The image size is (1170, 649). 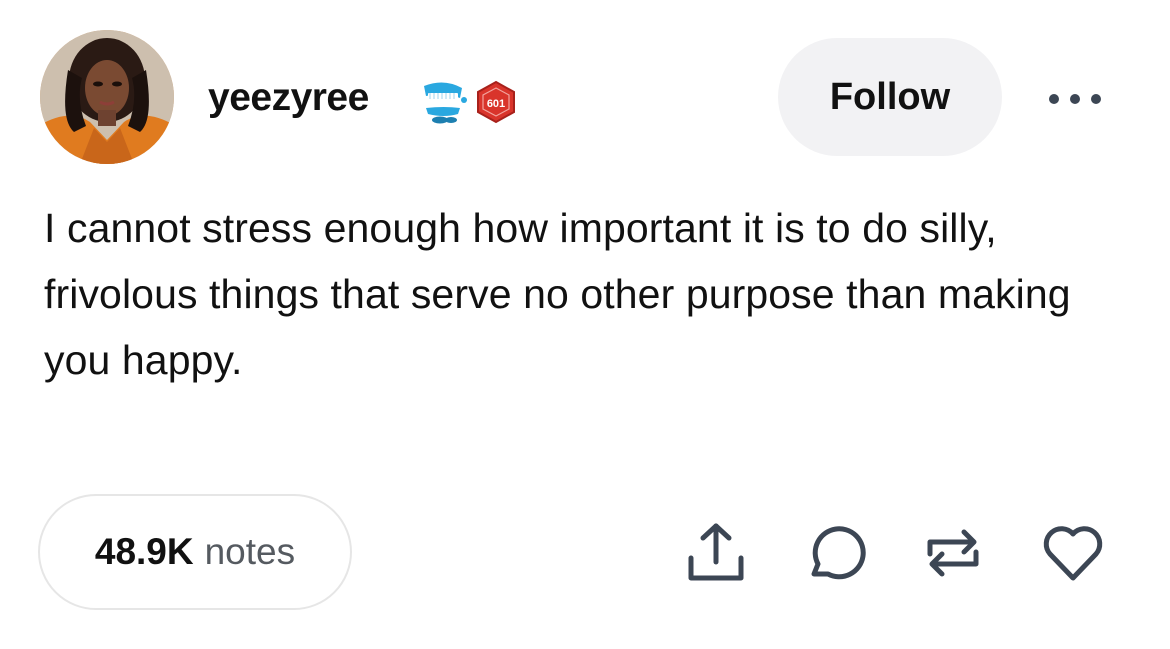 I want to click on reply-button, so click(x=833, y=553).